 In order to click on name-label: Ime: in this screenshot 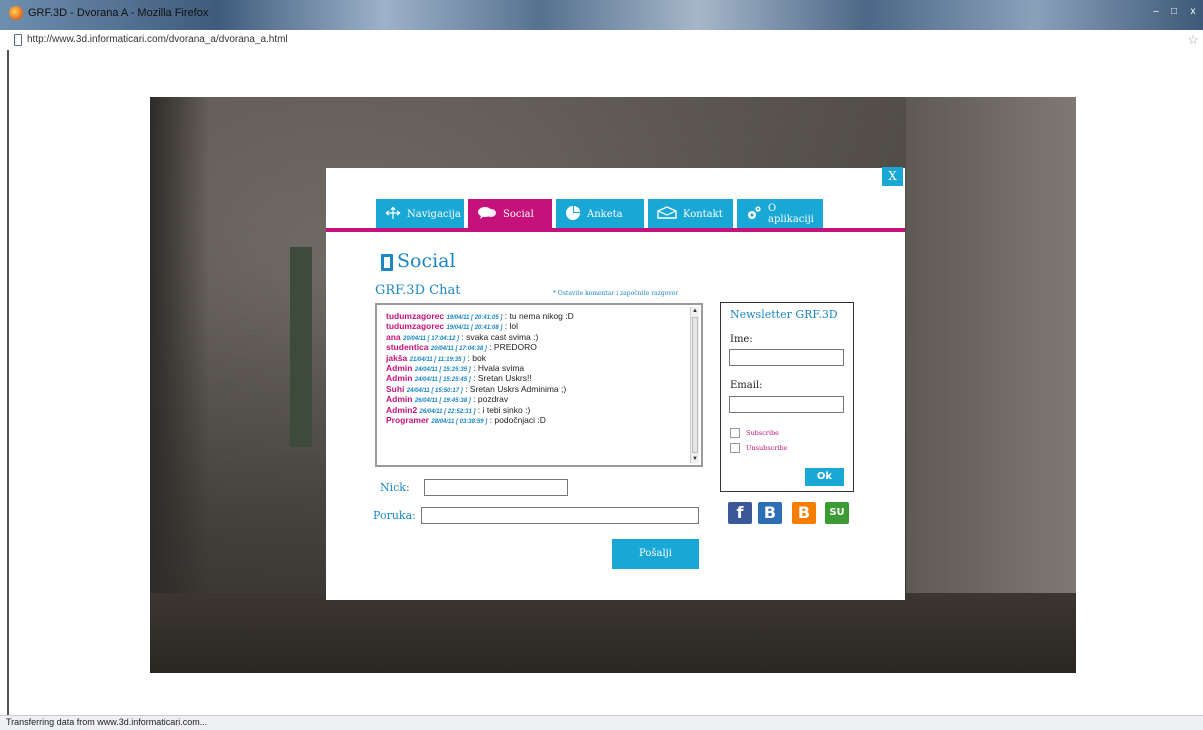, I will do `click(741, 339)`.